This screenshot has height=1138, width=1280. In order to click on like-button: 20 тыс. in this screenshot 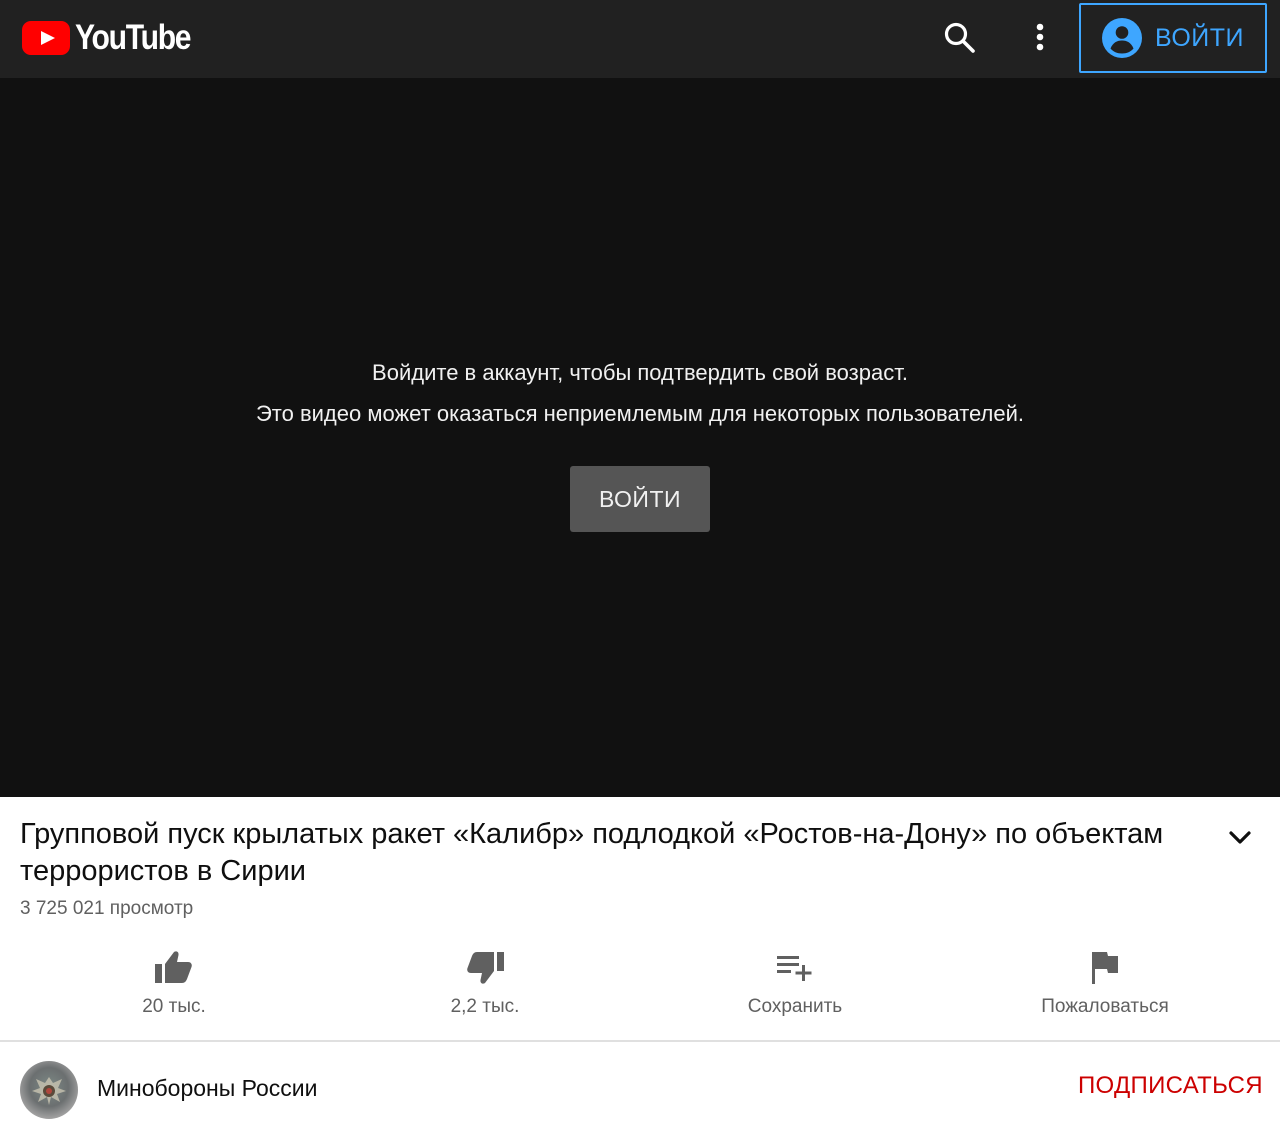, I will do `click(174, 982)`.